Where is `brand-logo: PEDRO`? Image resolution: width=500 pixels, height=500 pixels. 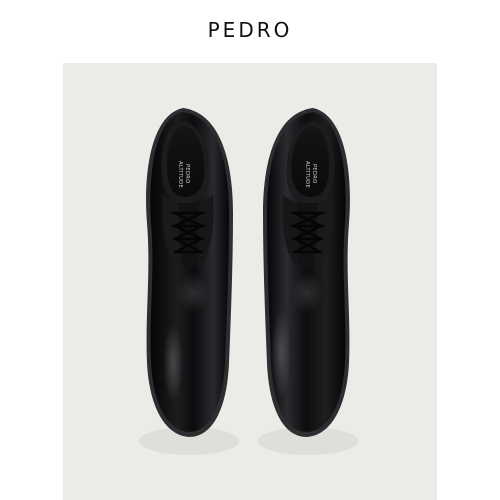
brand-logo: PEDRO is located at coordinates (250, 30).